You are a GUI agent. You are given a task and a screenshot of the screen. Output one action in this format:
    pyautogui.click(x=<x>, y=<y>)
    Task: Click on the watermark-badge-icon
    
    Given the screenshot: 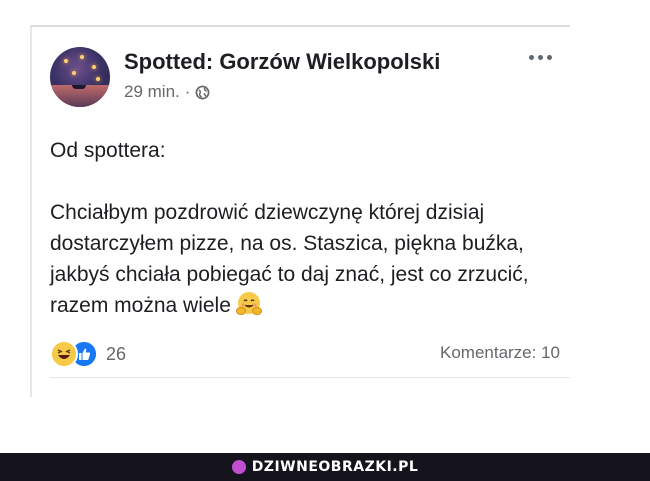 What is the action you would take?
    pyautogui.click(x=238, y=467)
    